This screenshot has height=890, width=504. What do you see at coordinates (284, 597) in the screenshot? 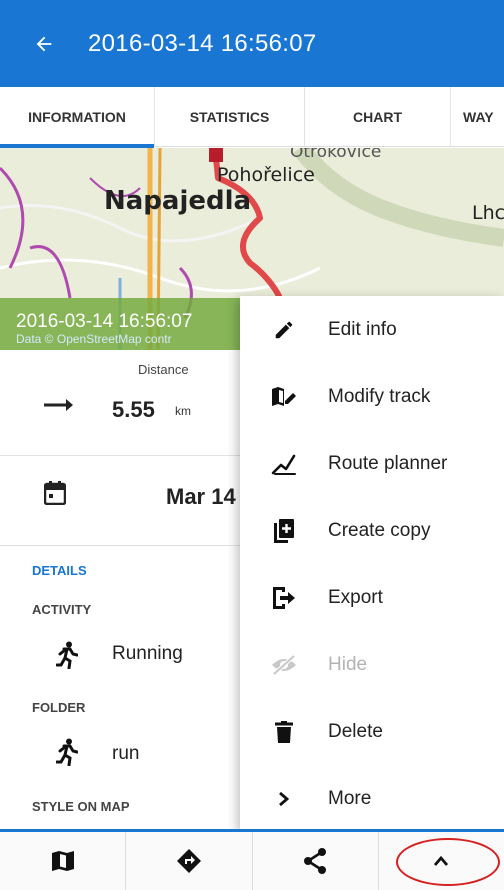
I see `export-icon` at bounding box center [284, 597].